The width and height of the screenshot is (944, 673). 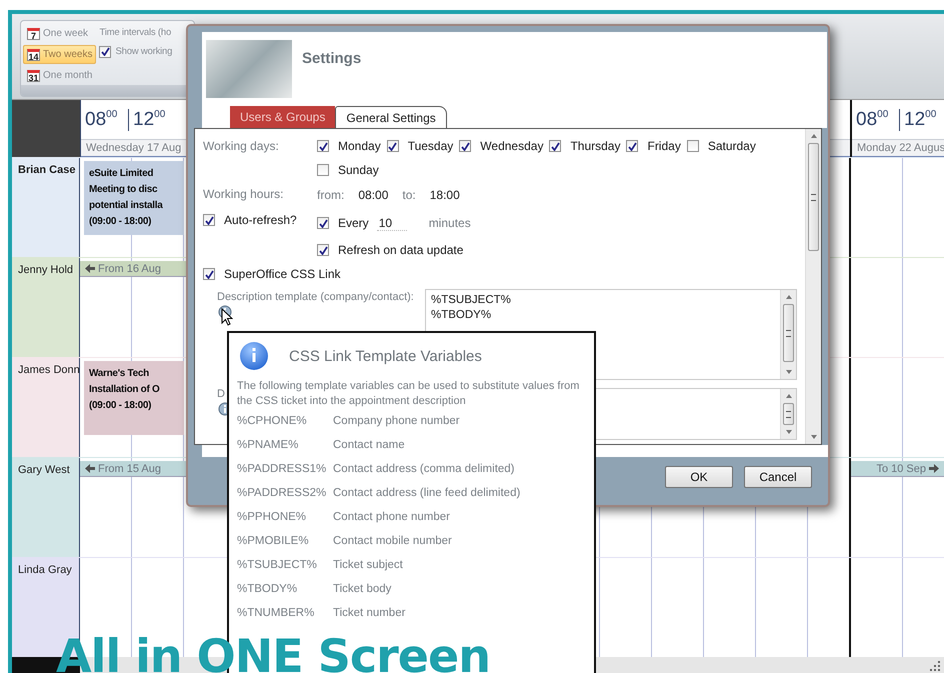 What do you see at coordinates (268, 445) in the screenshot?
I see `variable-name: %PNAME%` at bounding box center [268, 445].